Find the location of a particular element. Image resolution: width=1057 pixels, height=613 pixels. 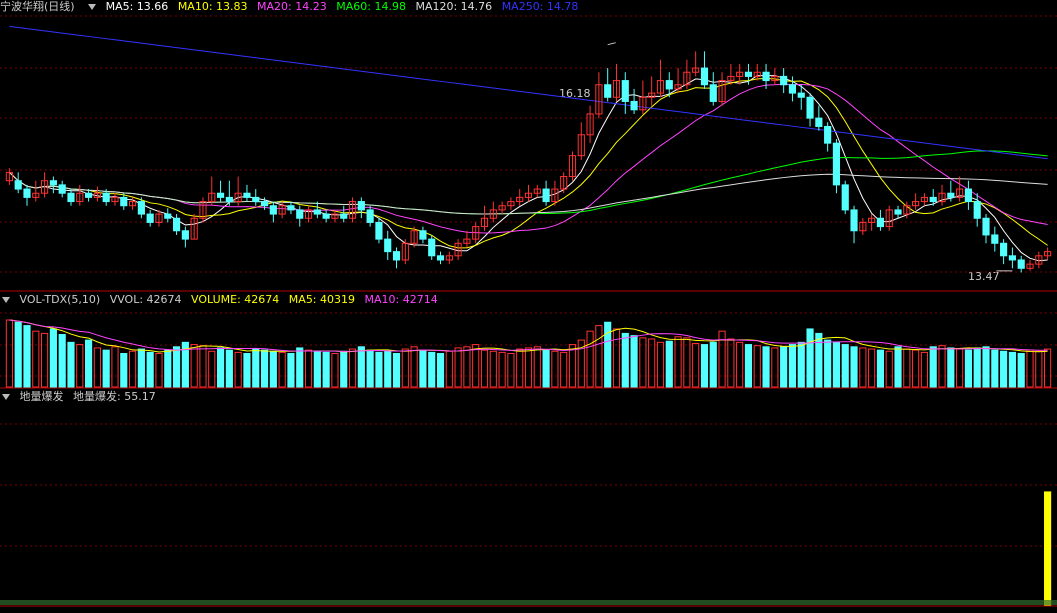

ma60-line is located at coordinates (528, 182).